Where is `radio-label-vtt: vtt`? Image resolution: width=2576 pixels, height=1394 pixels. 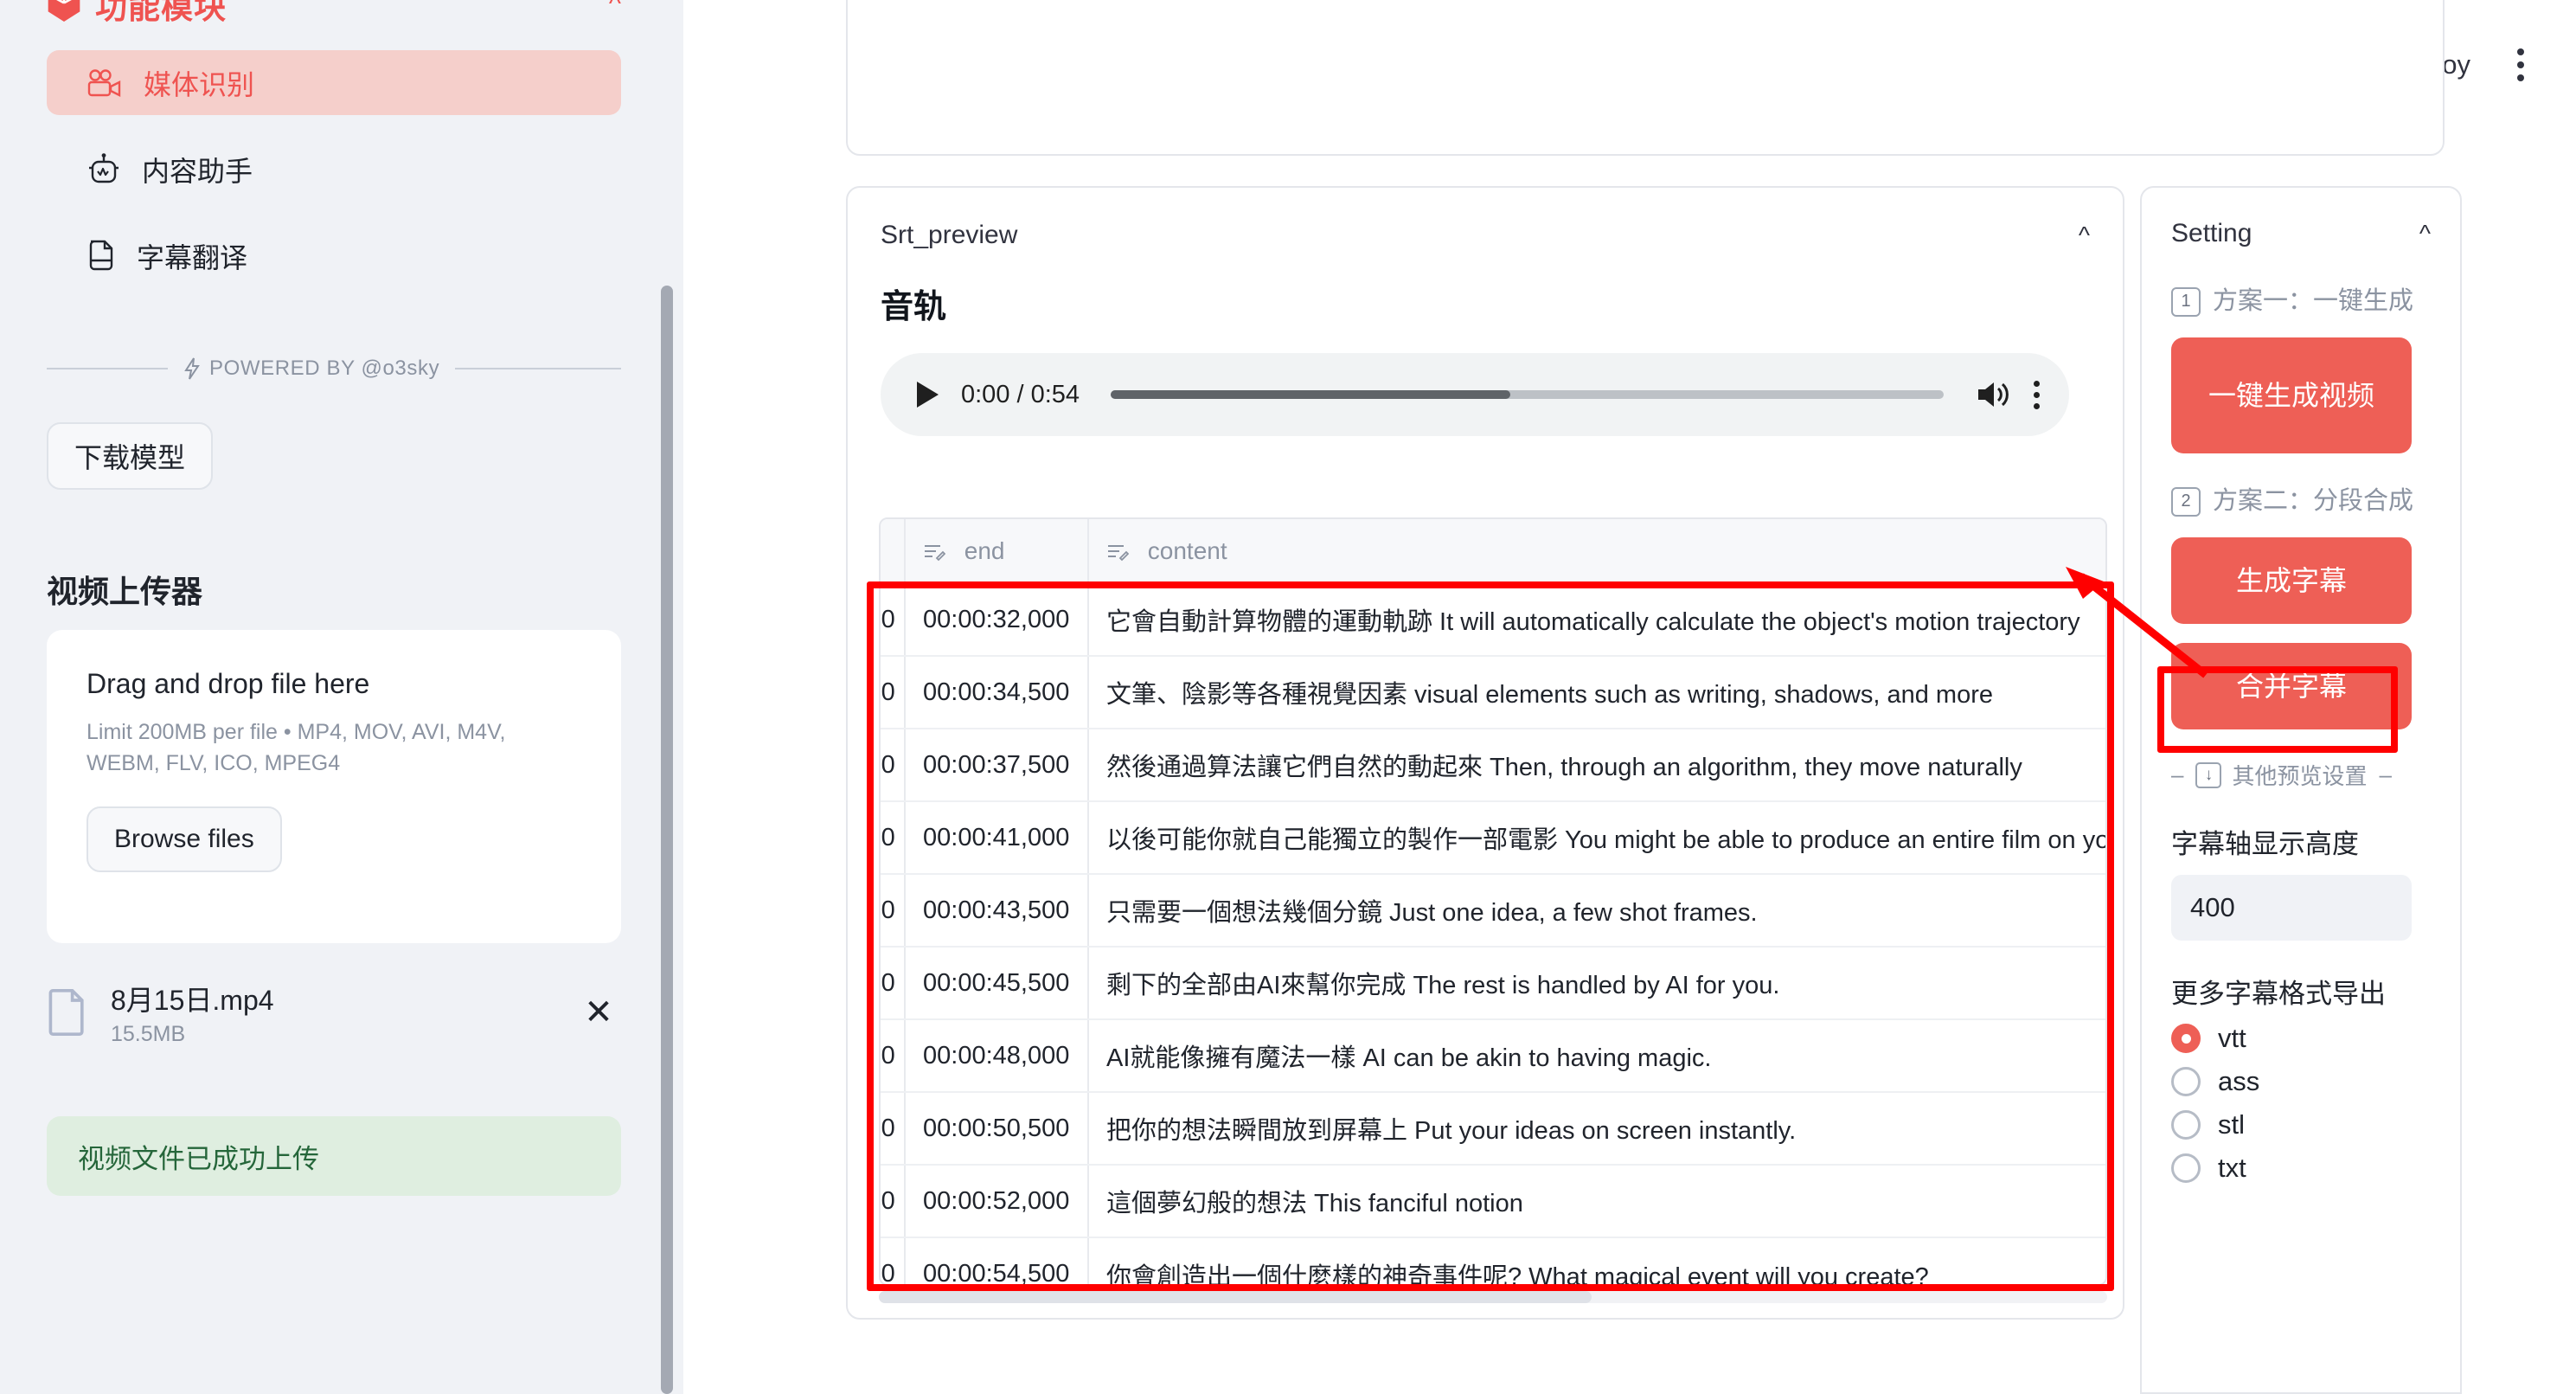 radio-label-vtt: vtt is located at coordinates (2232, 1038).